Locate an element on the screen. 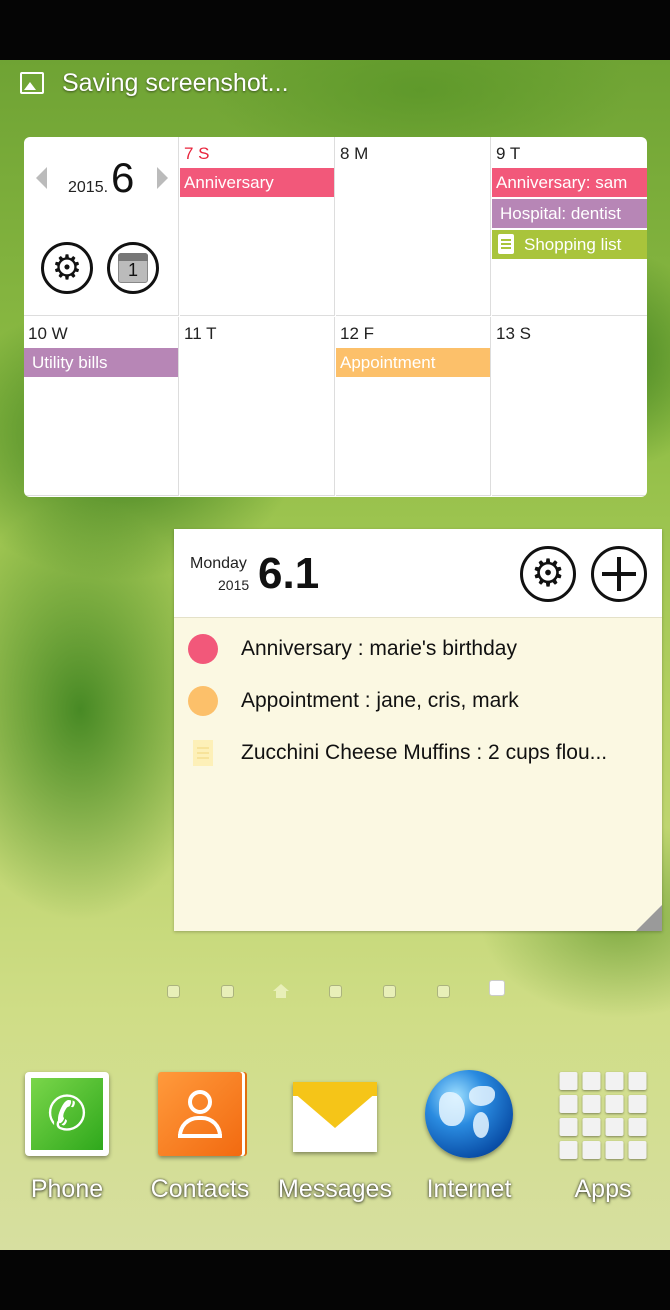 The height and width of the screenshot is (1310, 670). dock-internet: Internet is located at coordinates (469, 1146).